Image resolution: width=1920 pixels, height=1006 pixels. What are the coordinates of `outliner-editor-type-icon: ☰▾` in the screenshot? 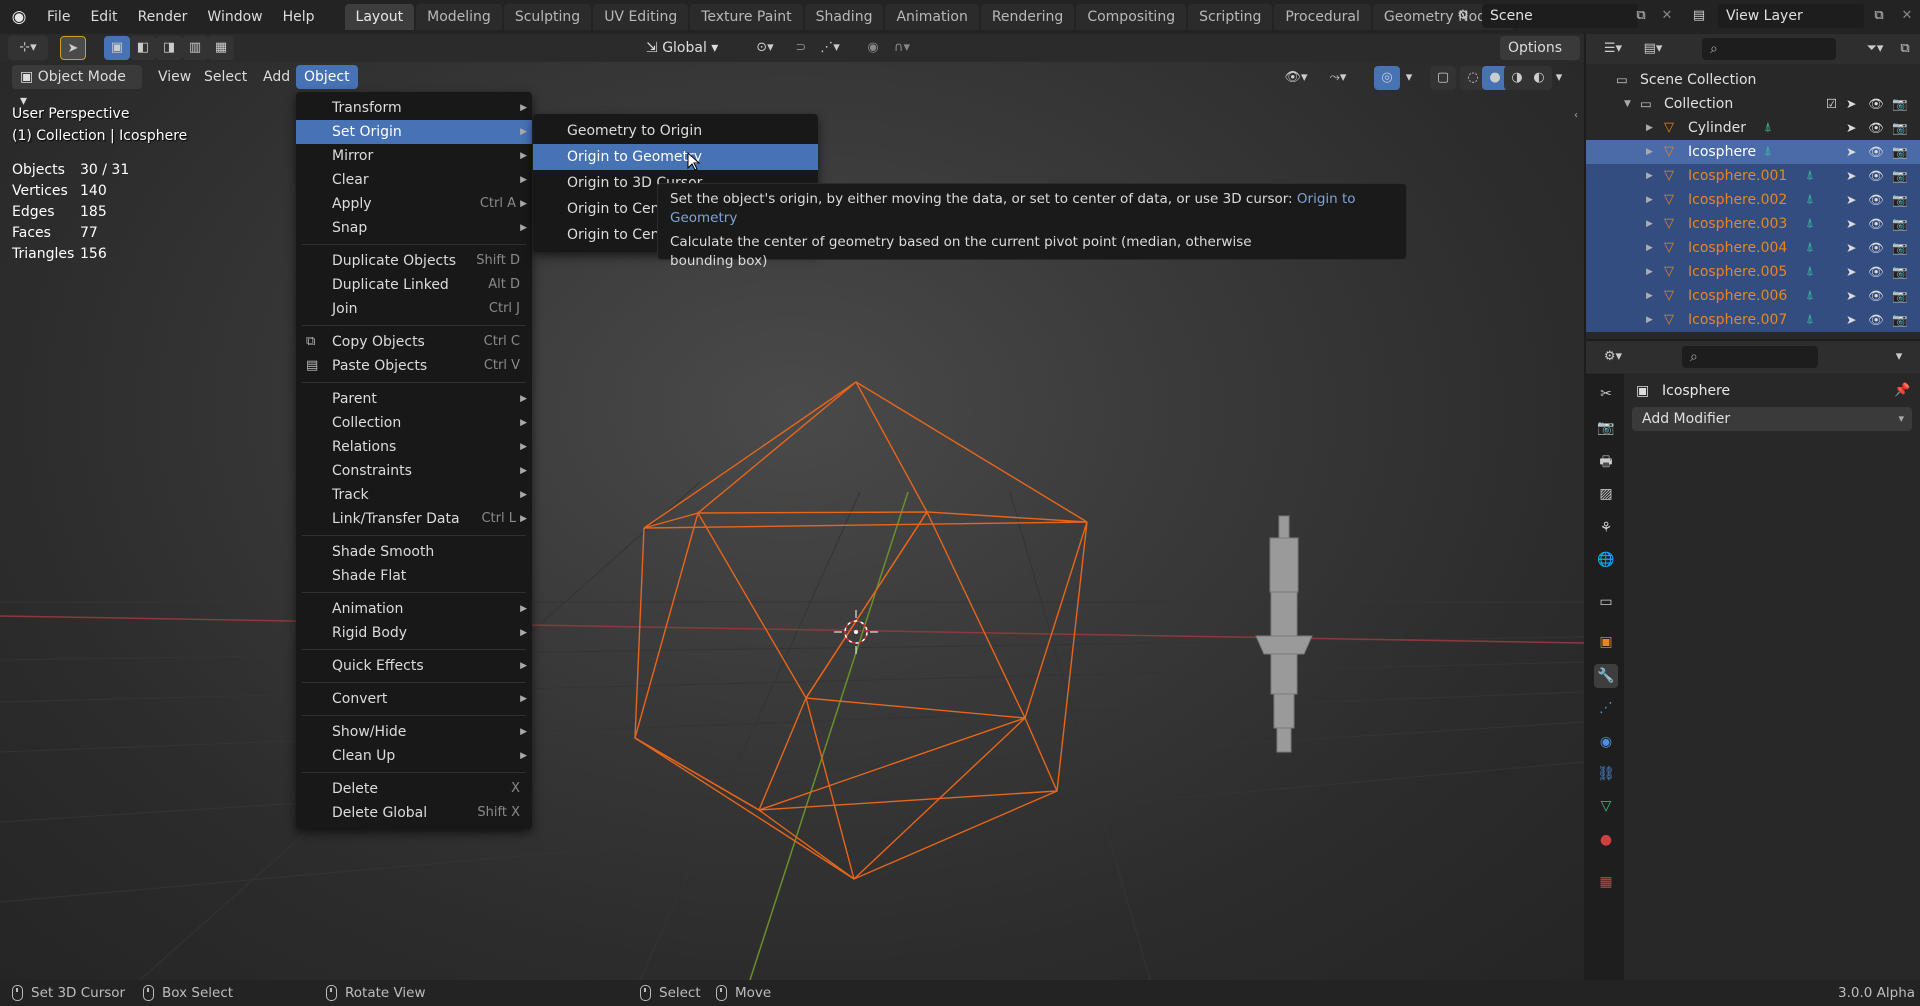 It's located at (1613, 49).